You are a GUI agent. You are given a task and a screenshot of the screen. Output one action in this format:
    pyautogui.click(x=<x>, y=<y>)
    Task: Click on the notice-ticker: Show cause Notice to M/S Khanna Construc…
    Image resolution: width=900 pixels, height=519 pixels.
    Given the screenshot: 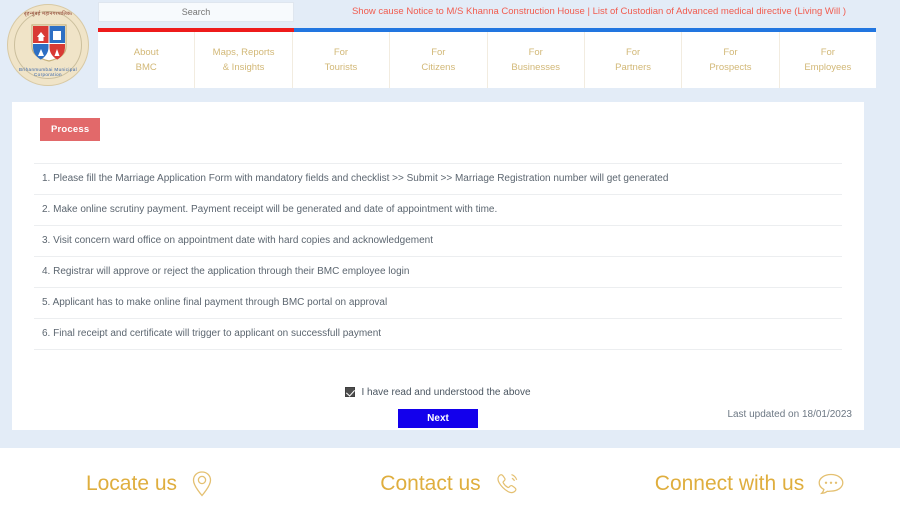 What is the action you would take?
    pyautogui.click(x=599, y=12)
    